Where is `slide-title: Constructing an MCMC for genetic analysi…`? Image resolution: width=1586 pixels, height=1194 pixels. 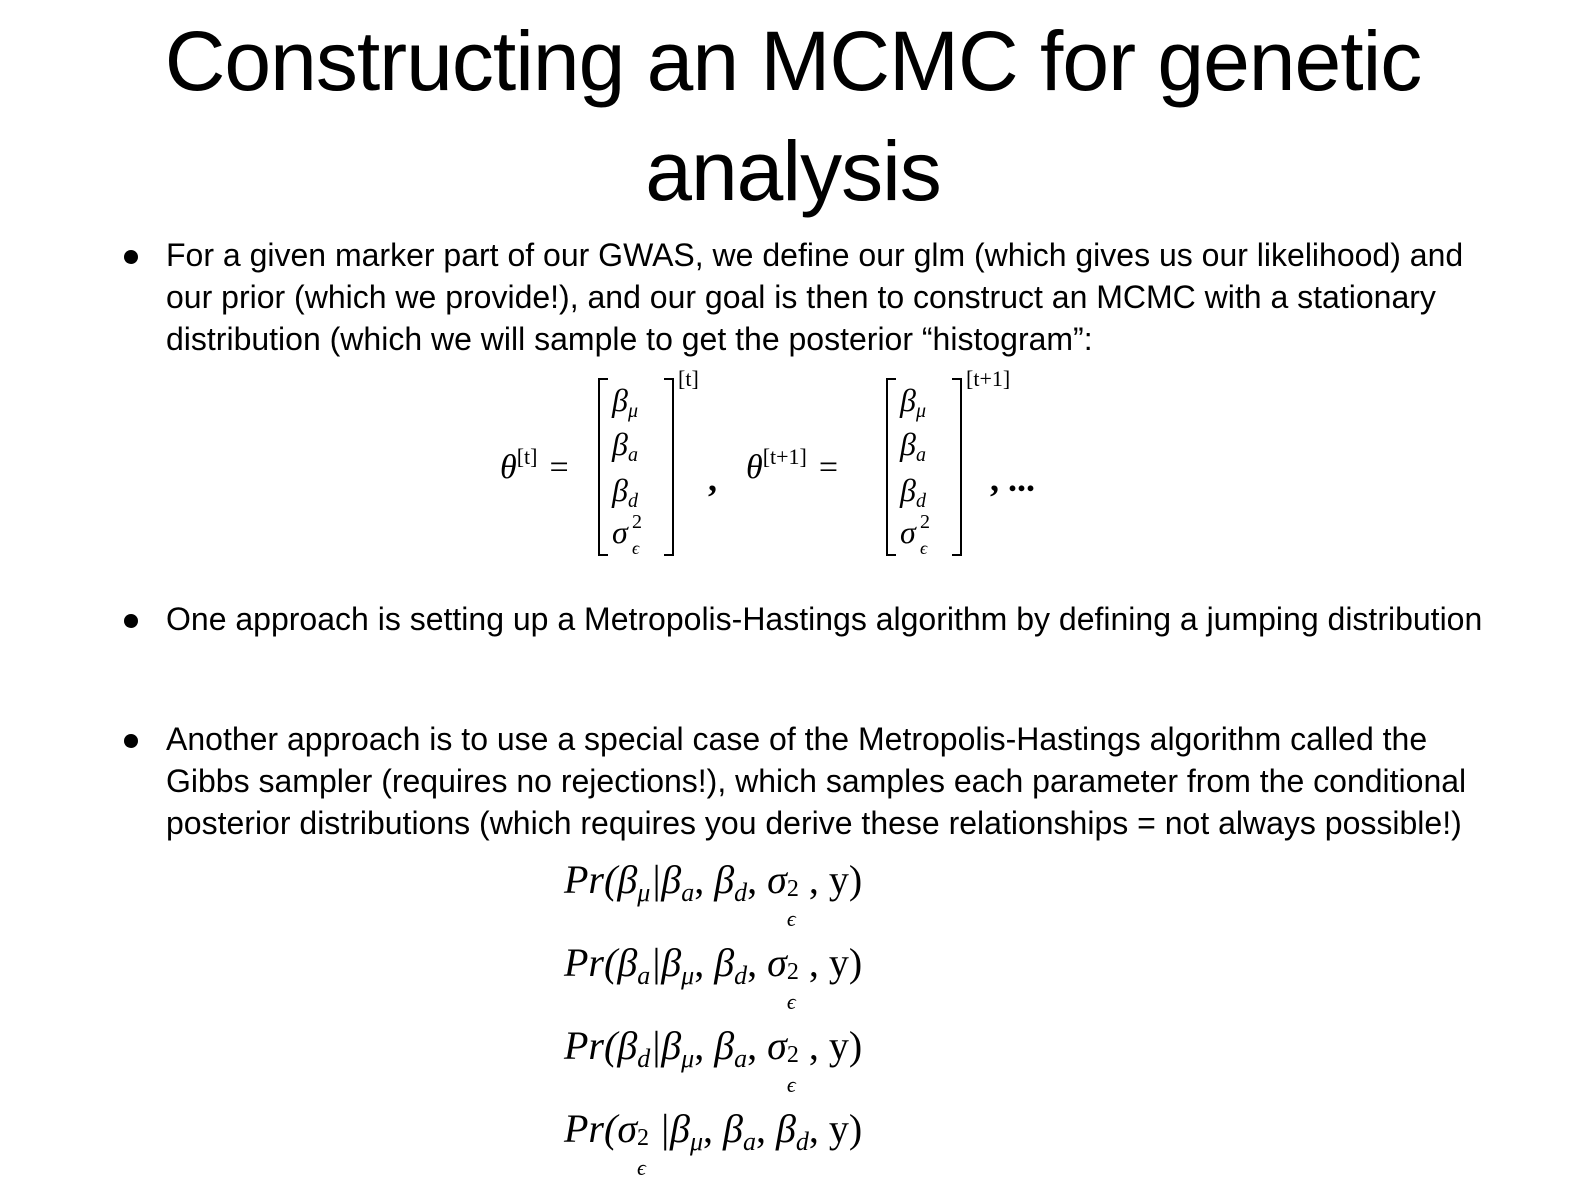 slide-title: Constructing an MCMC for genetic analysi… is located at coordinates (793, 116).